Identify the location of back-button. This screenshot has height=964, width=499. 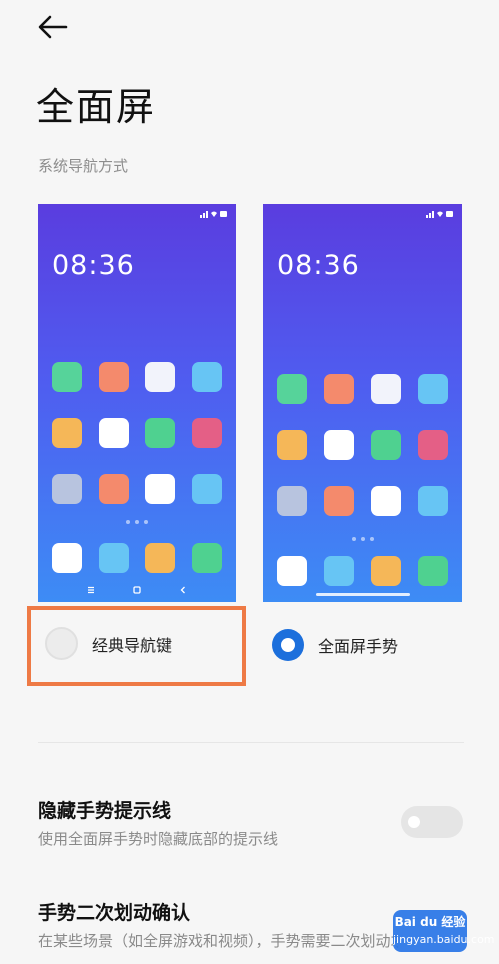
(53, 27).